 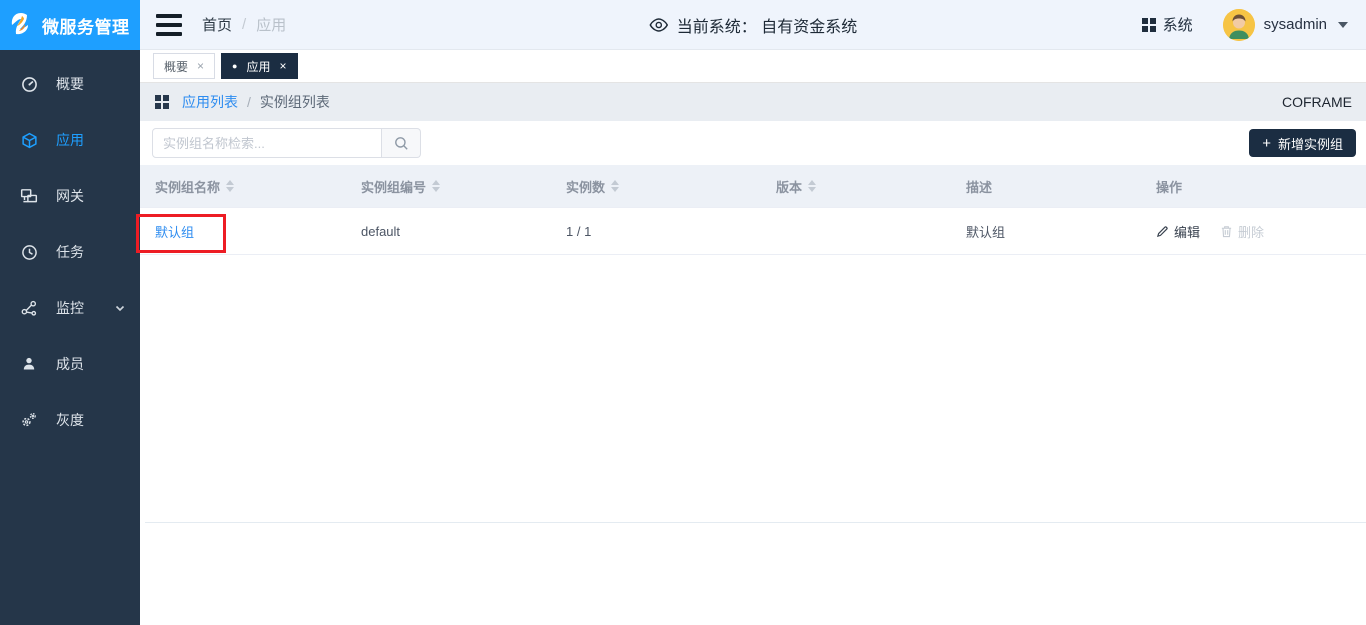 I want to click on sidebar-item-monitoring: 监控, so click(x=70, y=308).